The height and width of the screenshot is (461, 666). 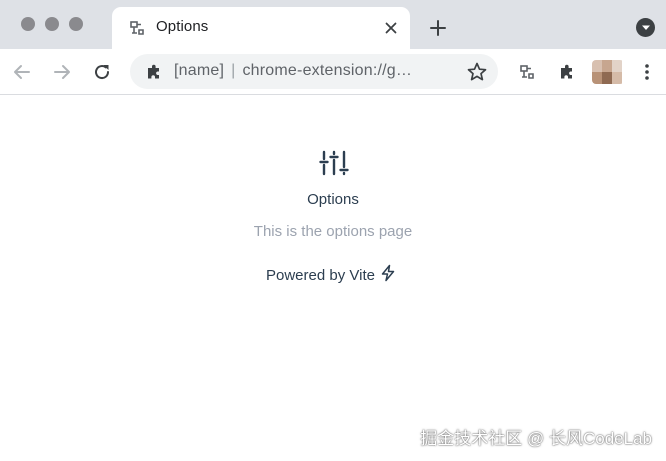 I want to click on watermark: 掘金技术社区 @ 长风CodeLab, so click(x=536, y=438).